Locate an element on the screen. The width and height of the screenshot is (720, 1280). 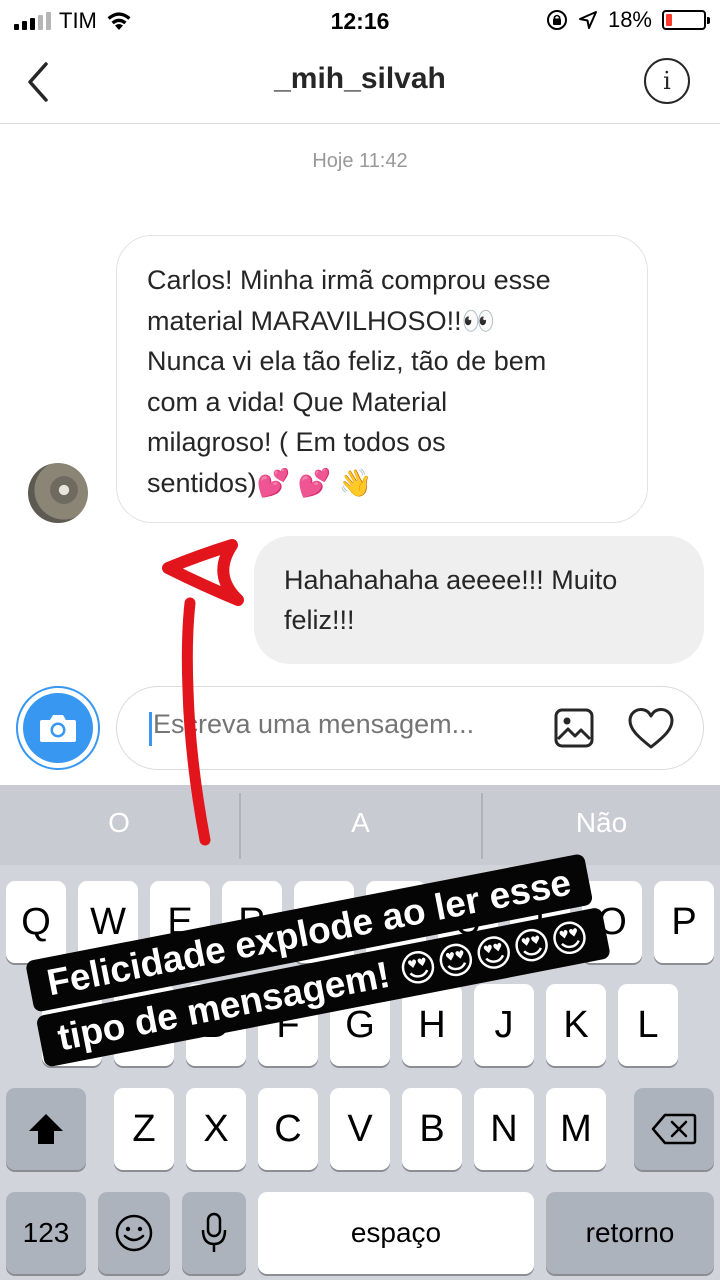
emoji-icon is located at coordinates (134, 1233).